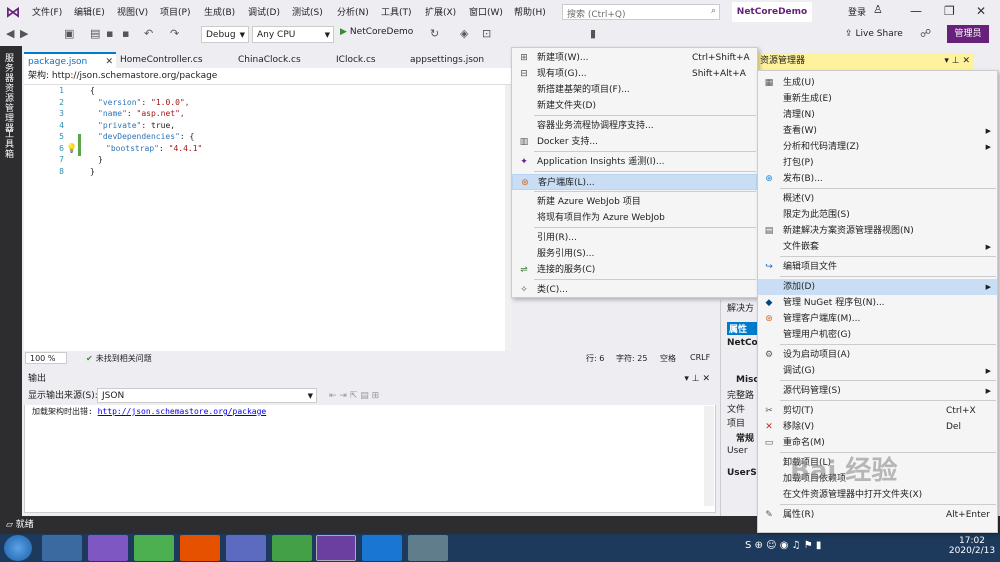  What do you see at coordinates (175, 11) in the screenshot?
I see `menu-item-3: 项目(P)` at bounding box center [175, 11].